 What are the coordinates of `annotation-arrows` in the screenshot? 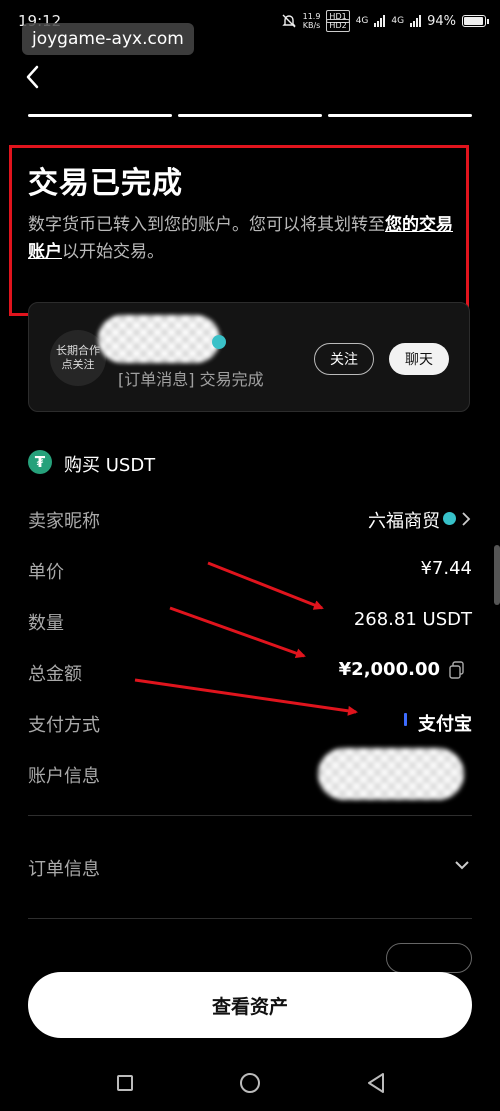 It's located at (246, 638).